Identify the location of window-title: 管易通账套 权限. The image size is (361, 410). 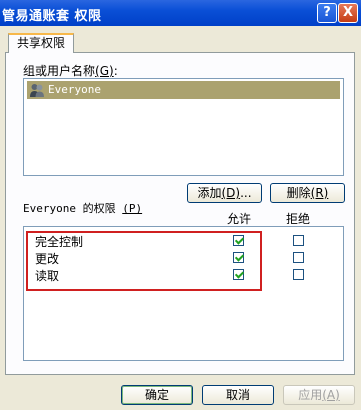
(52, 16).